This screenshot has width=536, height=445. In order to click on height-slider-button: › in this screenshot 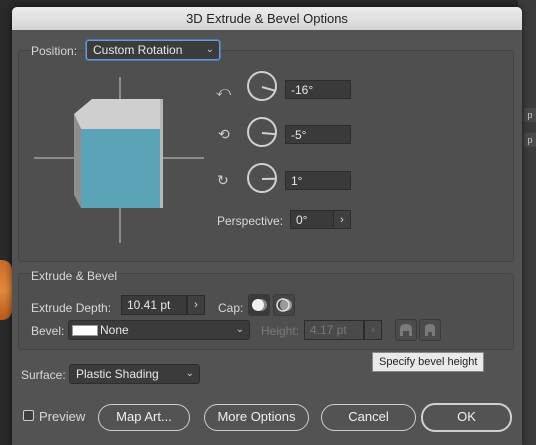, I will do `click(373, 330)`.